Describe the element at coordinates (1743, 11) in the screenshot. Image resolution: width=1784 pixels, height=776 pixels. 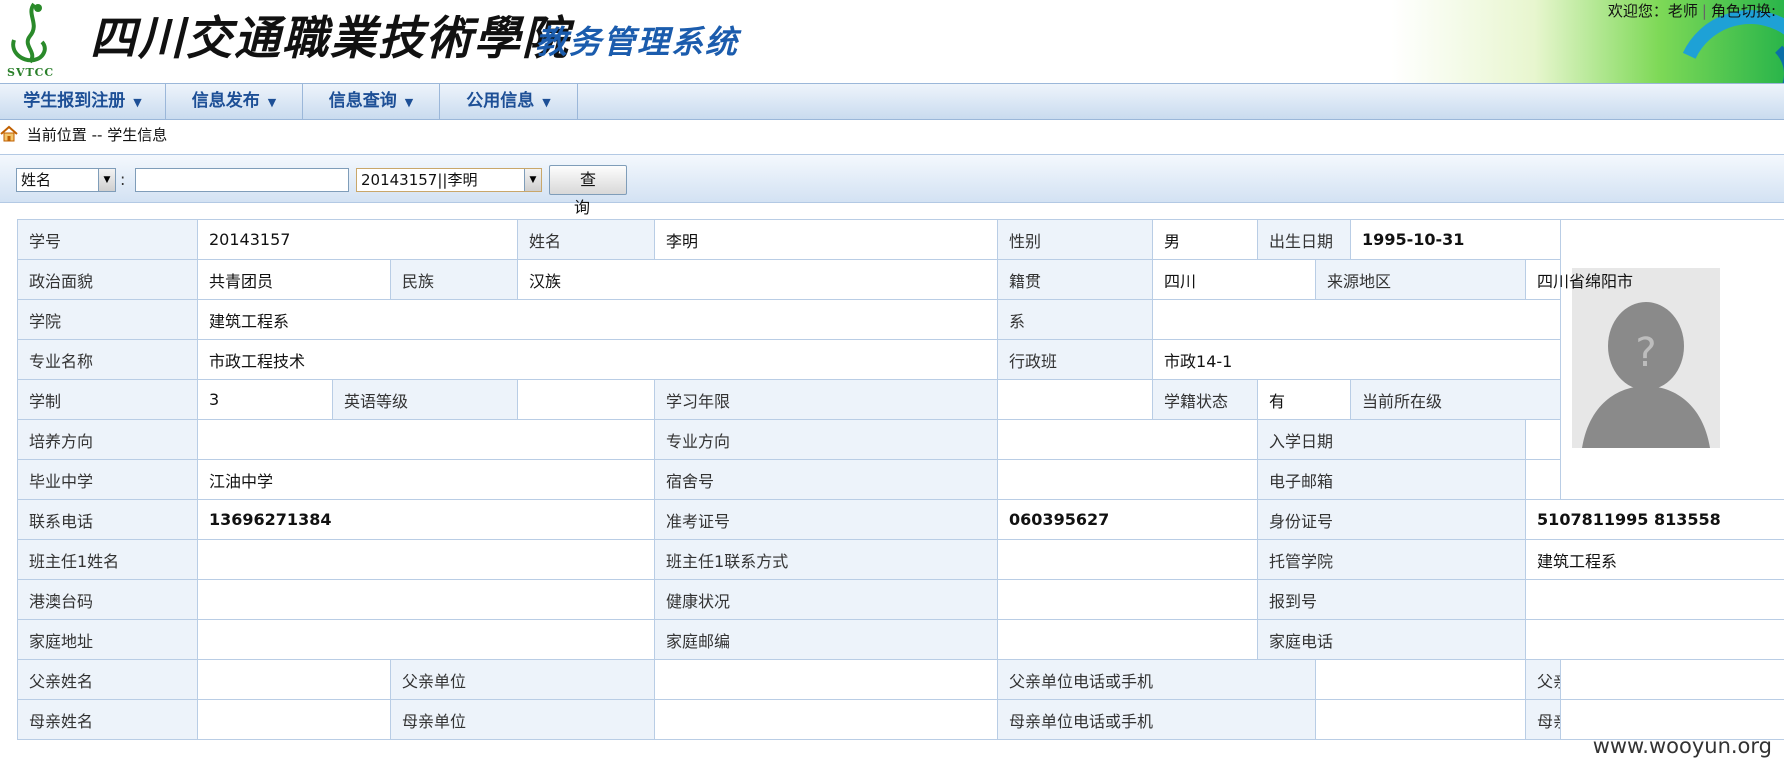
I see `role-switch-link: 角色切换:` at that location.